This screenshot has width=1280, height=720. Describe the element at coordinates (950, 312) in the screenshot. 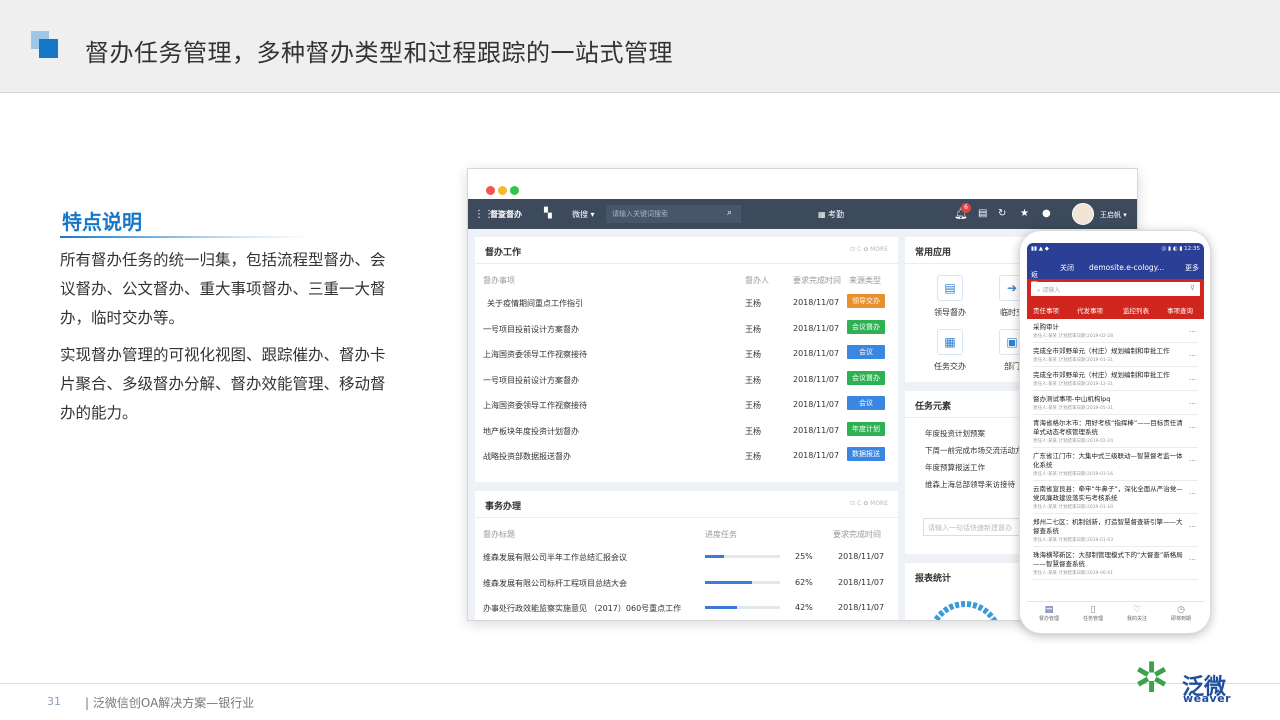

I see `app-label: 领导督办` at that location.